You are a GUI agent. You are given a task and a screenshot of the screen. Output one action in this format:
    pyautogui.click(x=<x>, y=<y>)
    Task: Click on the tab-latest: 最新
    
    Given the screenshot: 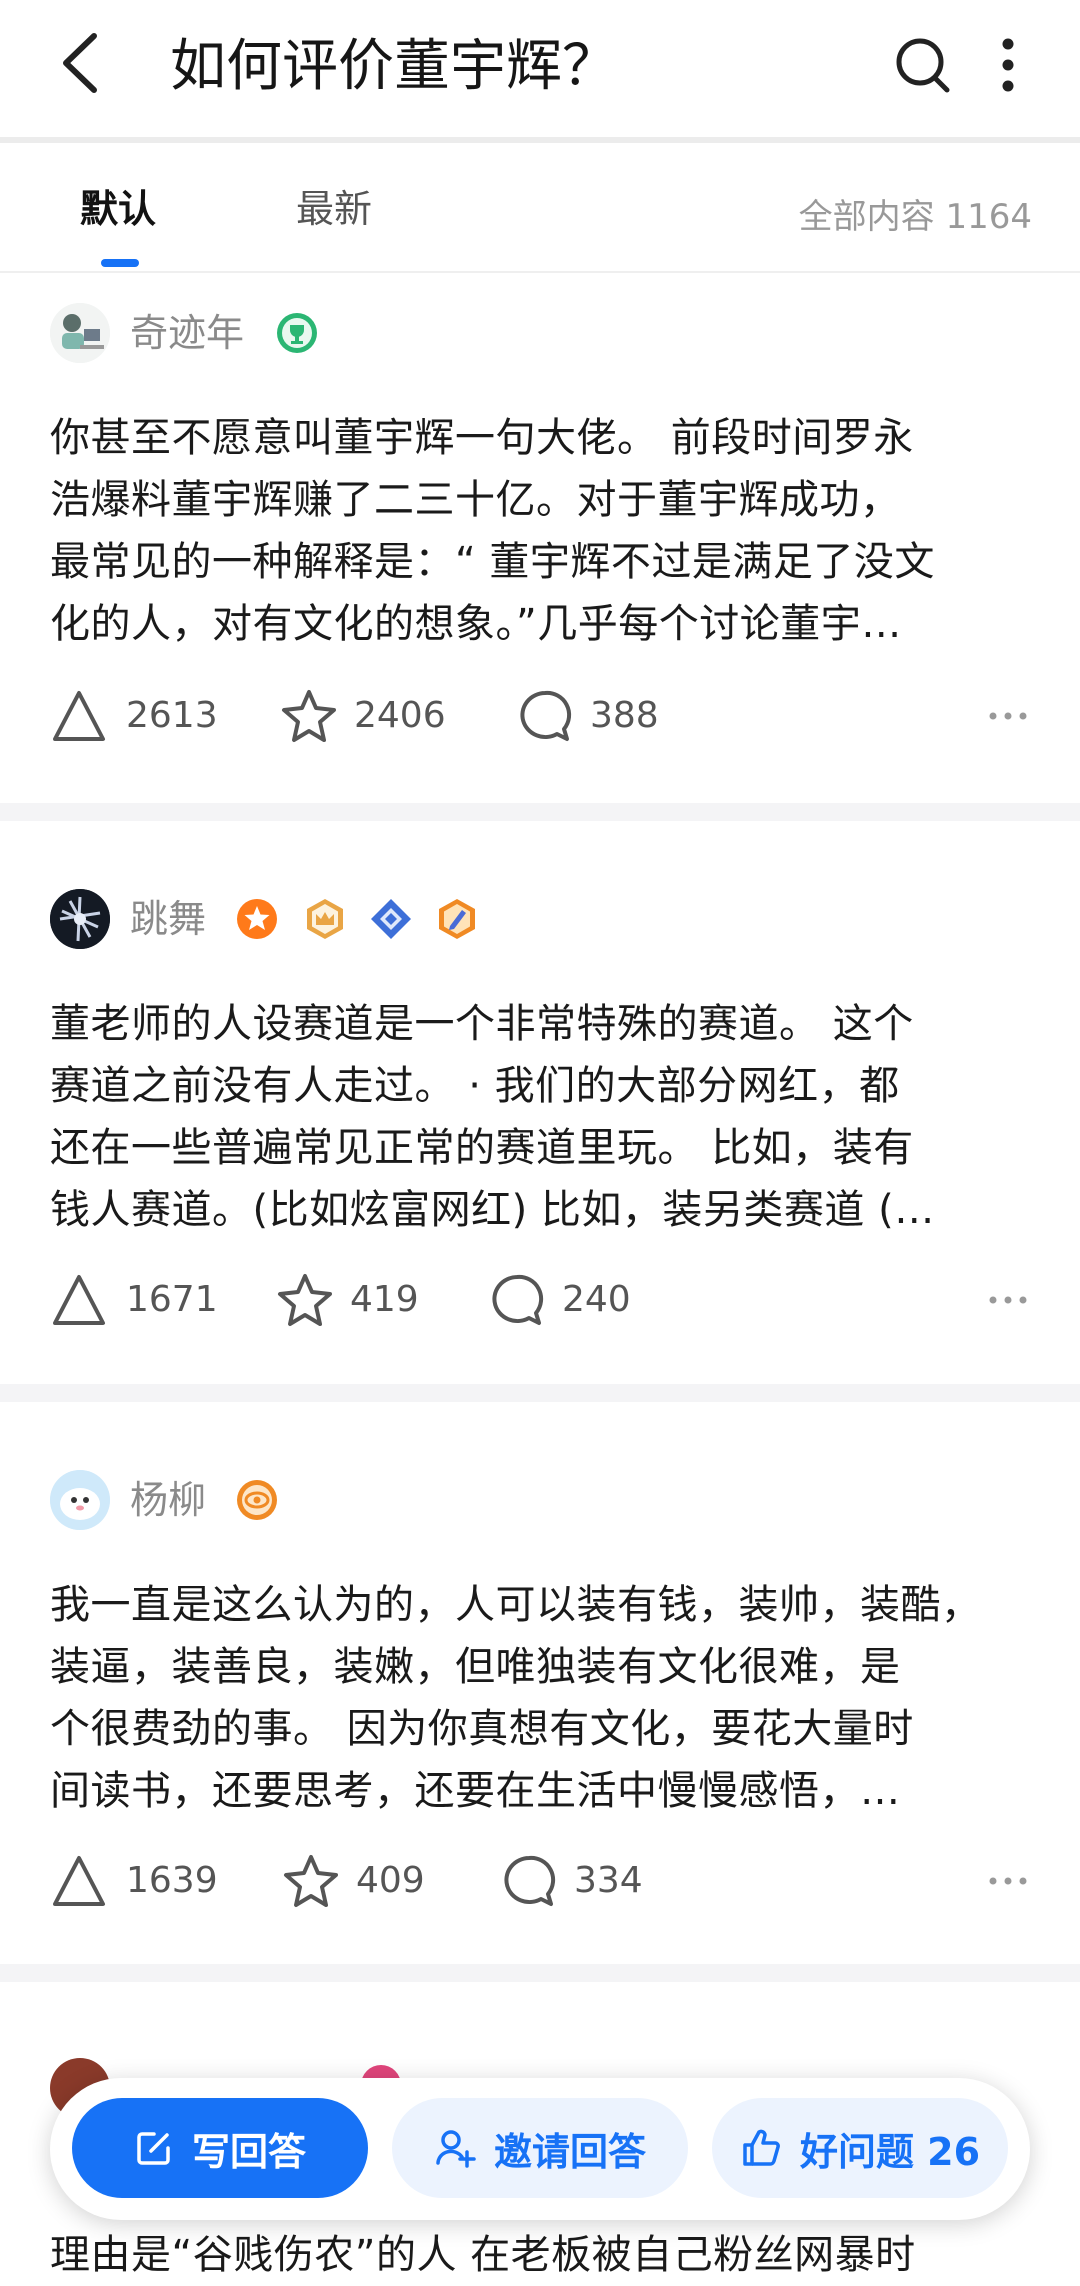 What is the action you would take?
    pyautogui.click(x=334, y=209)
    